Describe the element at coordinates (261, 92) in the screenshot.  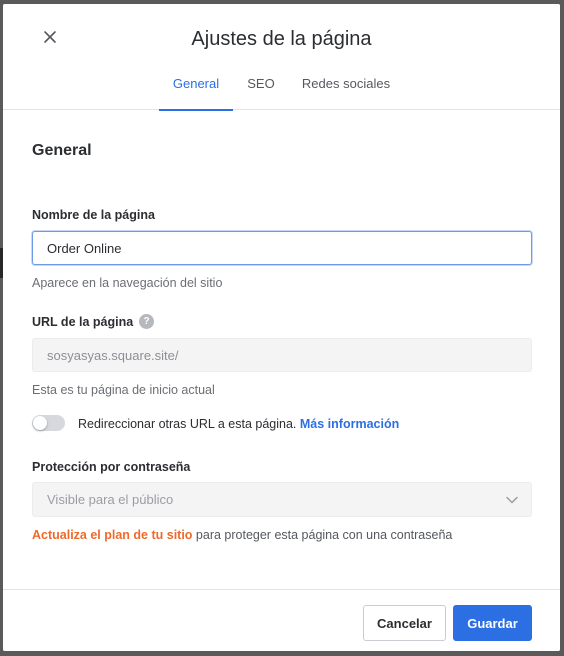
I see `tab-seo: SEO` at that location.